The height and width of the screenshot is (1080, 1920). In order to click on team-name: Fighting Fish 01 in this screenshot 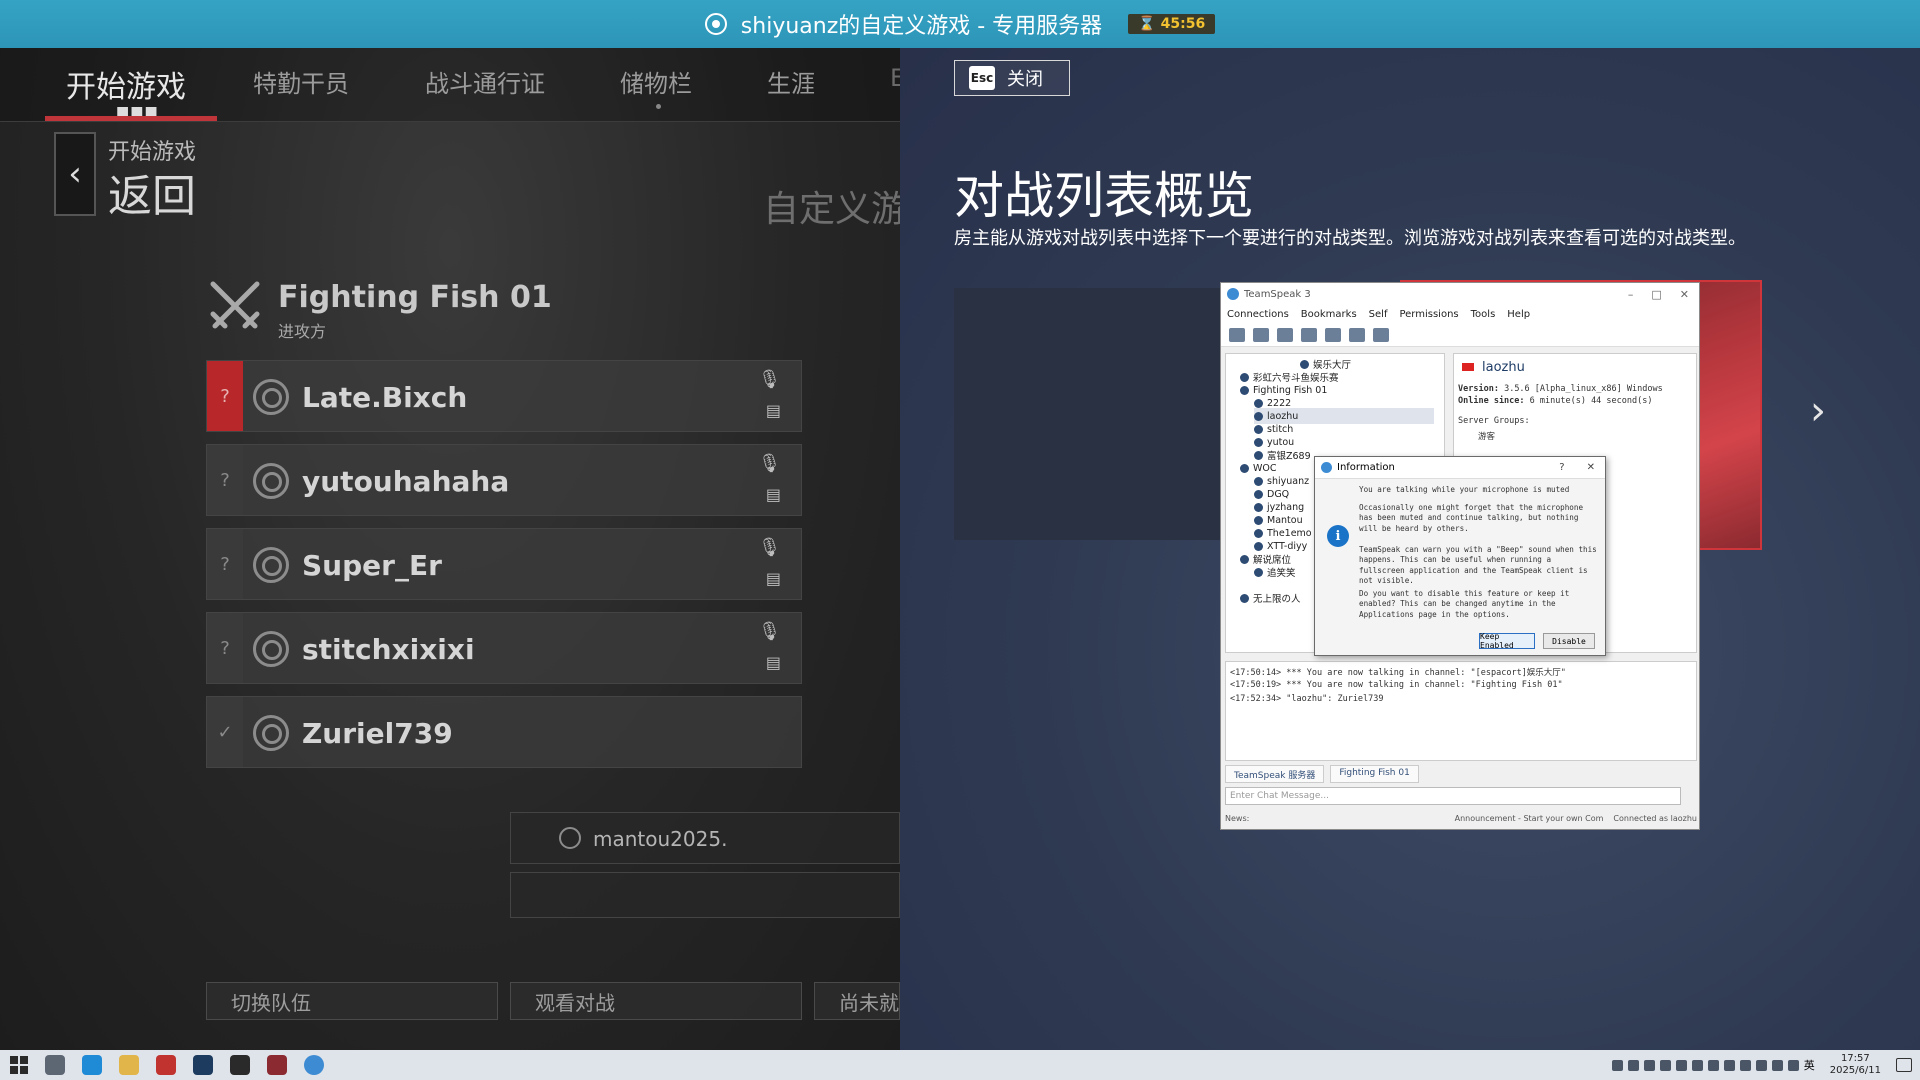, I will do `click(415, 297)`.